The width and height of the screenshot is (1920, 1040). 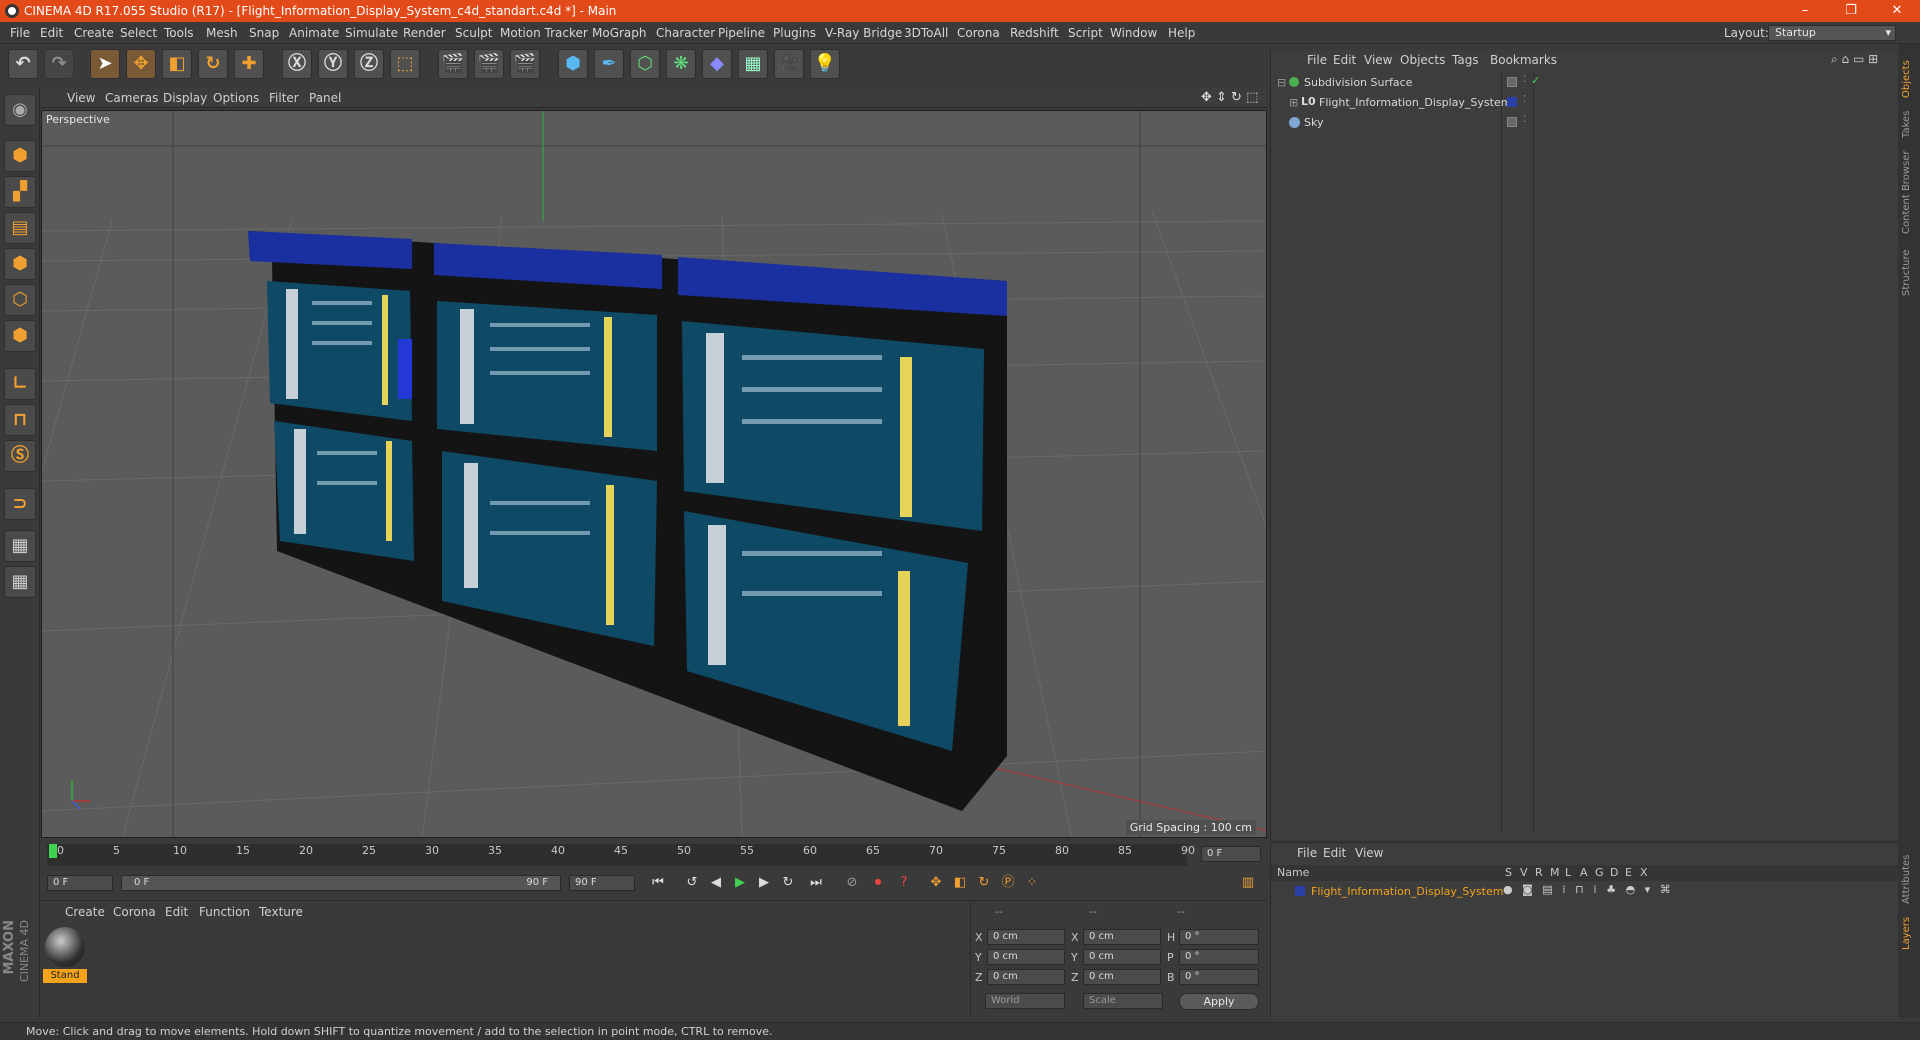 What do you see at coordinates (1344, 60) in the screenshot?
I see `om-menu-edit: Edit` at bounding box center [1344, 60].